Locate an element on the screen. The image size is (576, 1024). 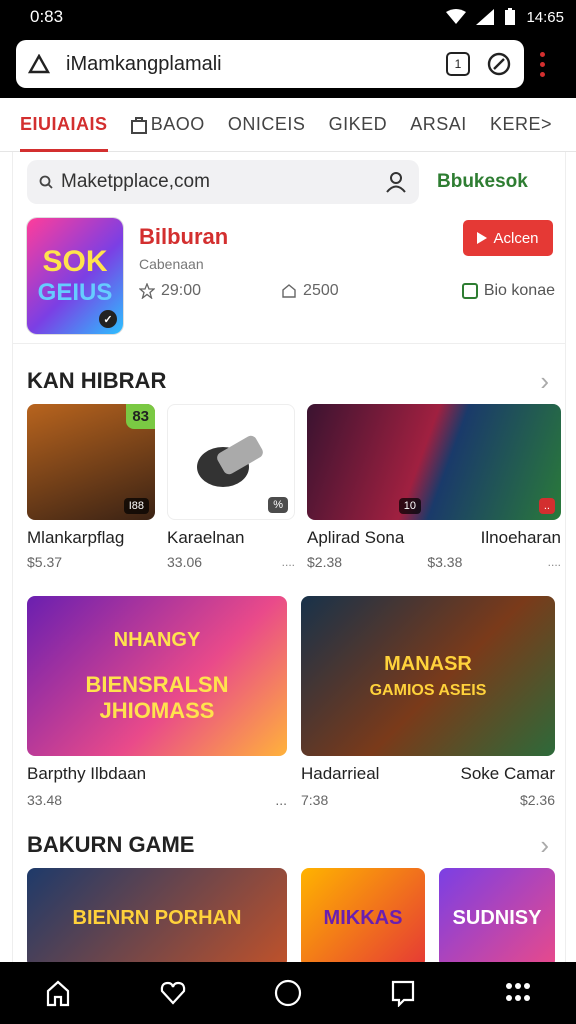
game-thumbnail-large: NHANGY BIENSRALSN JHIOMASS is located at coordinates (157, 676).